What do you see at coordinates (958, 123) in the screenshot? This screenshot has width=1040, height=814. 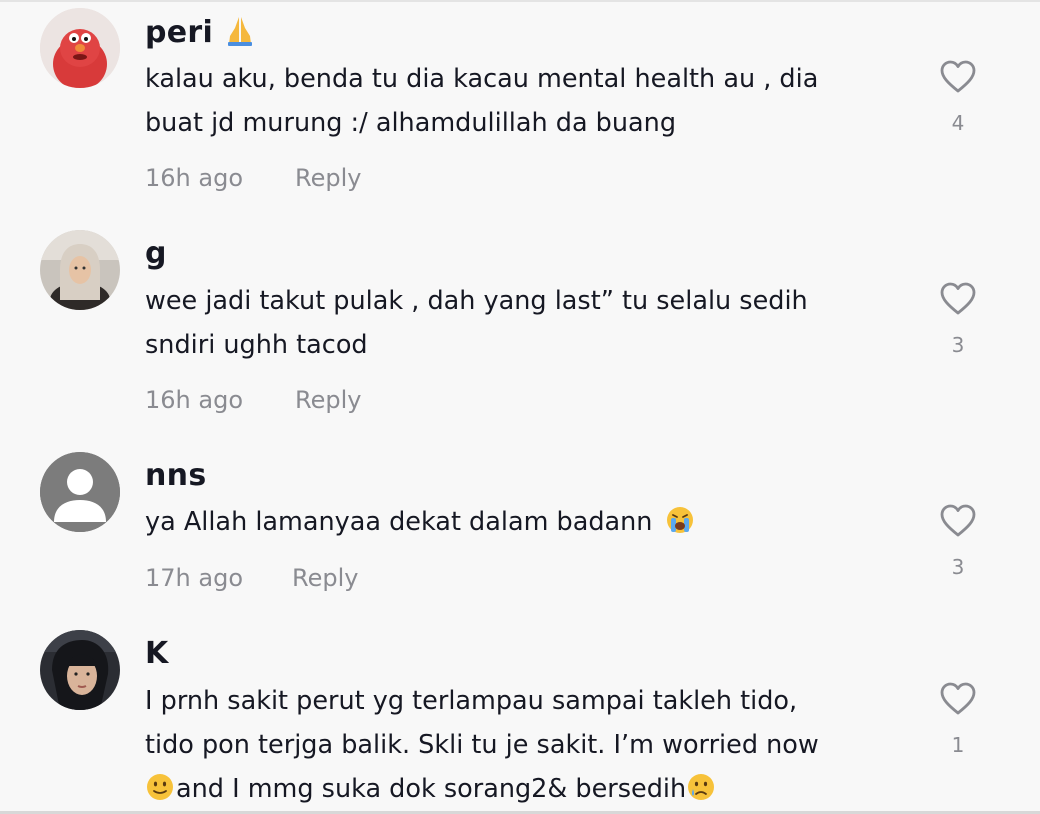 I see `like-count: 4` at bounding box center [958, 123].